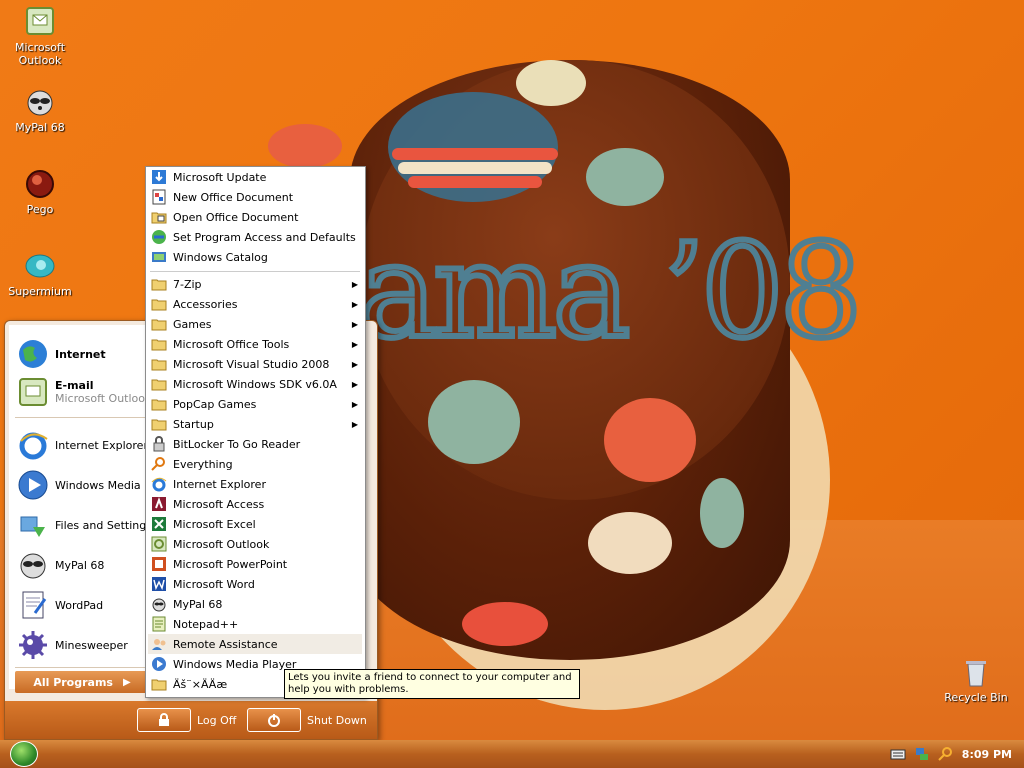 This screenshot has height=768, width=1024. Describe the element at coordinates (159, 237) in the screenshot. I see `defaults-icon` at that location.